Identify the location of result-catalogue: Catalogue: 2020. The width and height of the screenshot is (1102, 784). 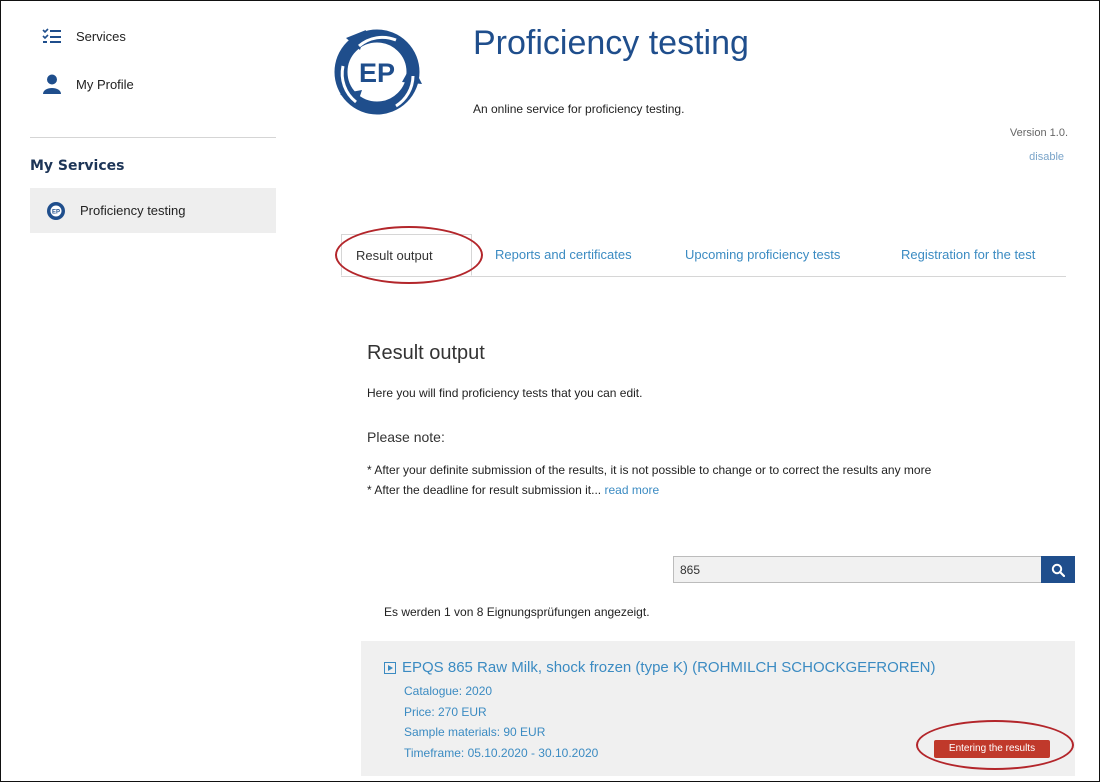
(448, 691).